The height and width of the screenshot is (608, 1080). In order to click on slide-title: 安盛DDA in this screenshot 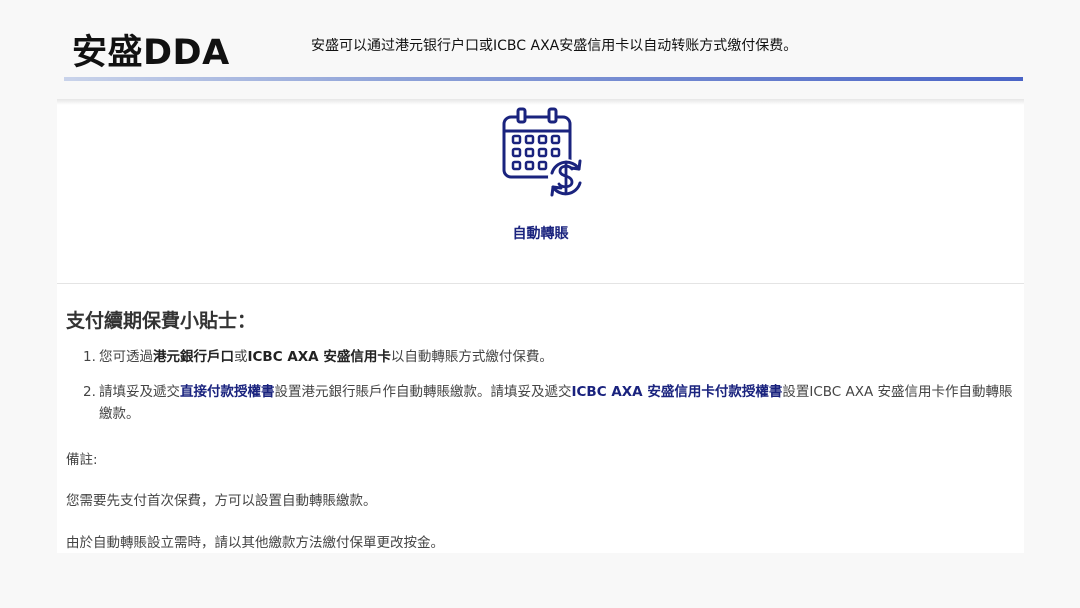, I will do `click(151, 53)`.